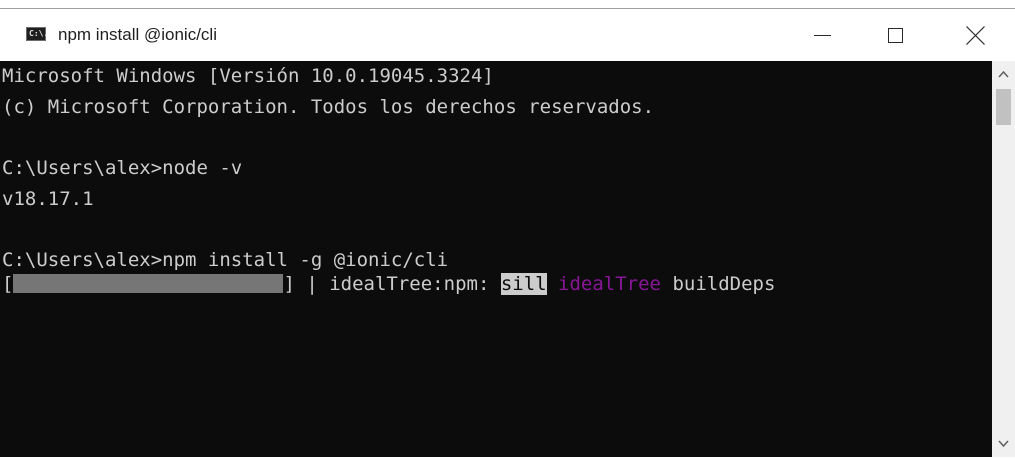 The height and width of the screenshot is (461, 1015). Describe the element at coordinates (609, 284) in the screenshot. I see `log-scope: idealTree` at that location.